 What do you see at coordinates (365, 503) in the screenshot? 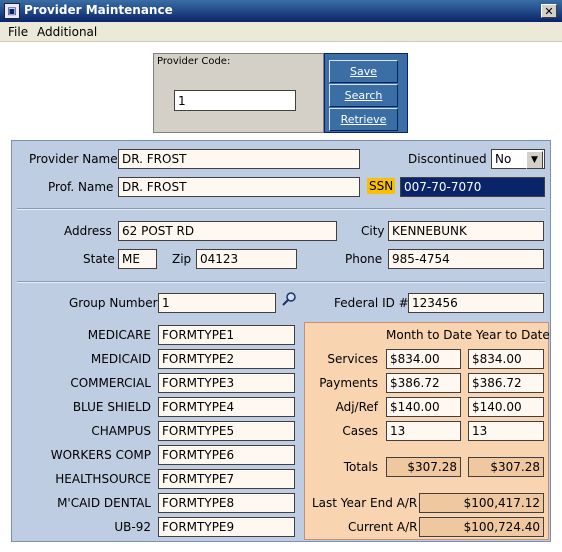
I see `last-year-ar-label: Last Year End A/R` at bounding box center [365, 503].